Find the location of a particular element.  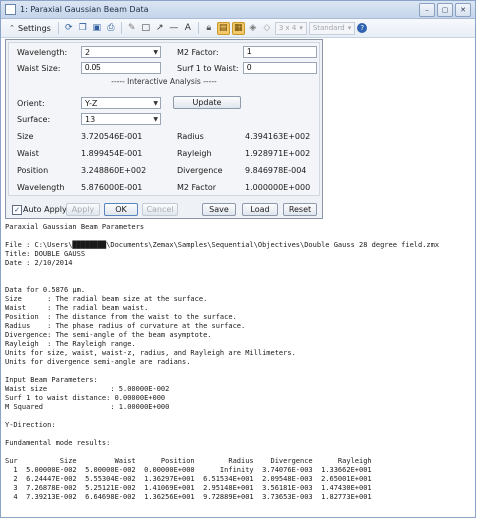

lock-active-icon: ▤ is located at coordinates (223, 28).